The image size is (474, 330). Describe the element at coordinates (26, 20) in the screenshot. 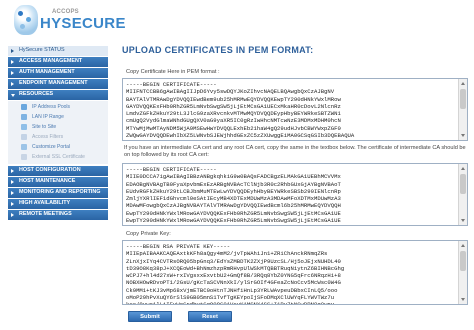

I see `logo-mark-icon` at that location.